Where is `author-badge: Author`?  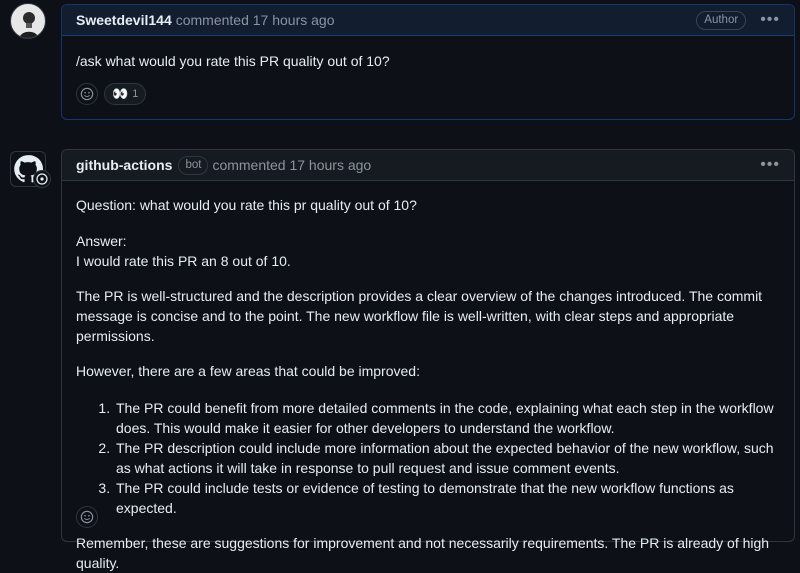 author-badge: Author is located at coordinates (721, 20).